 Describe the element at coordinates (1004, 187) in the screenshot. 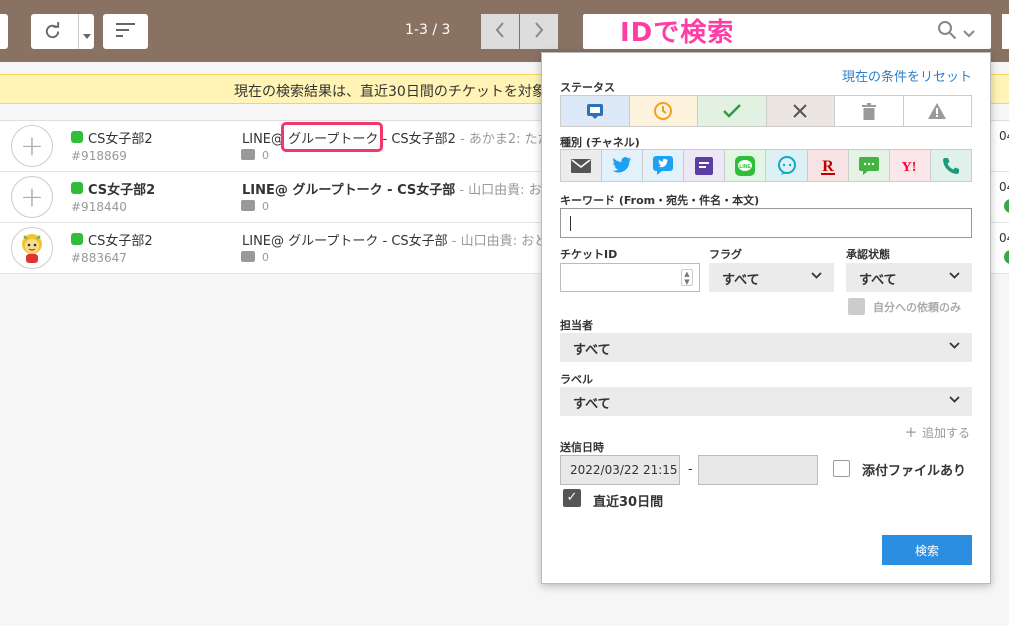

I see `ticket-date: 04` at that location.